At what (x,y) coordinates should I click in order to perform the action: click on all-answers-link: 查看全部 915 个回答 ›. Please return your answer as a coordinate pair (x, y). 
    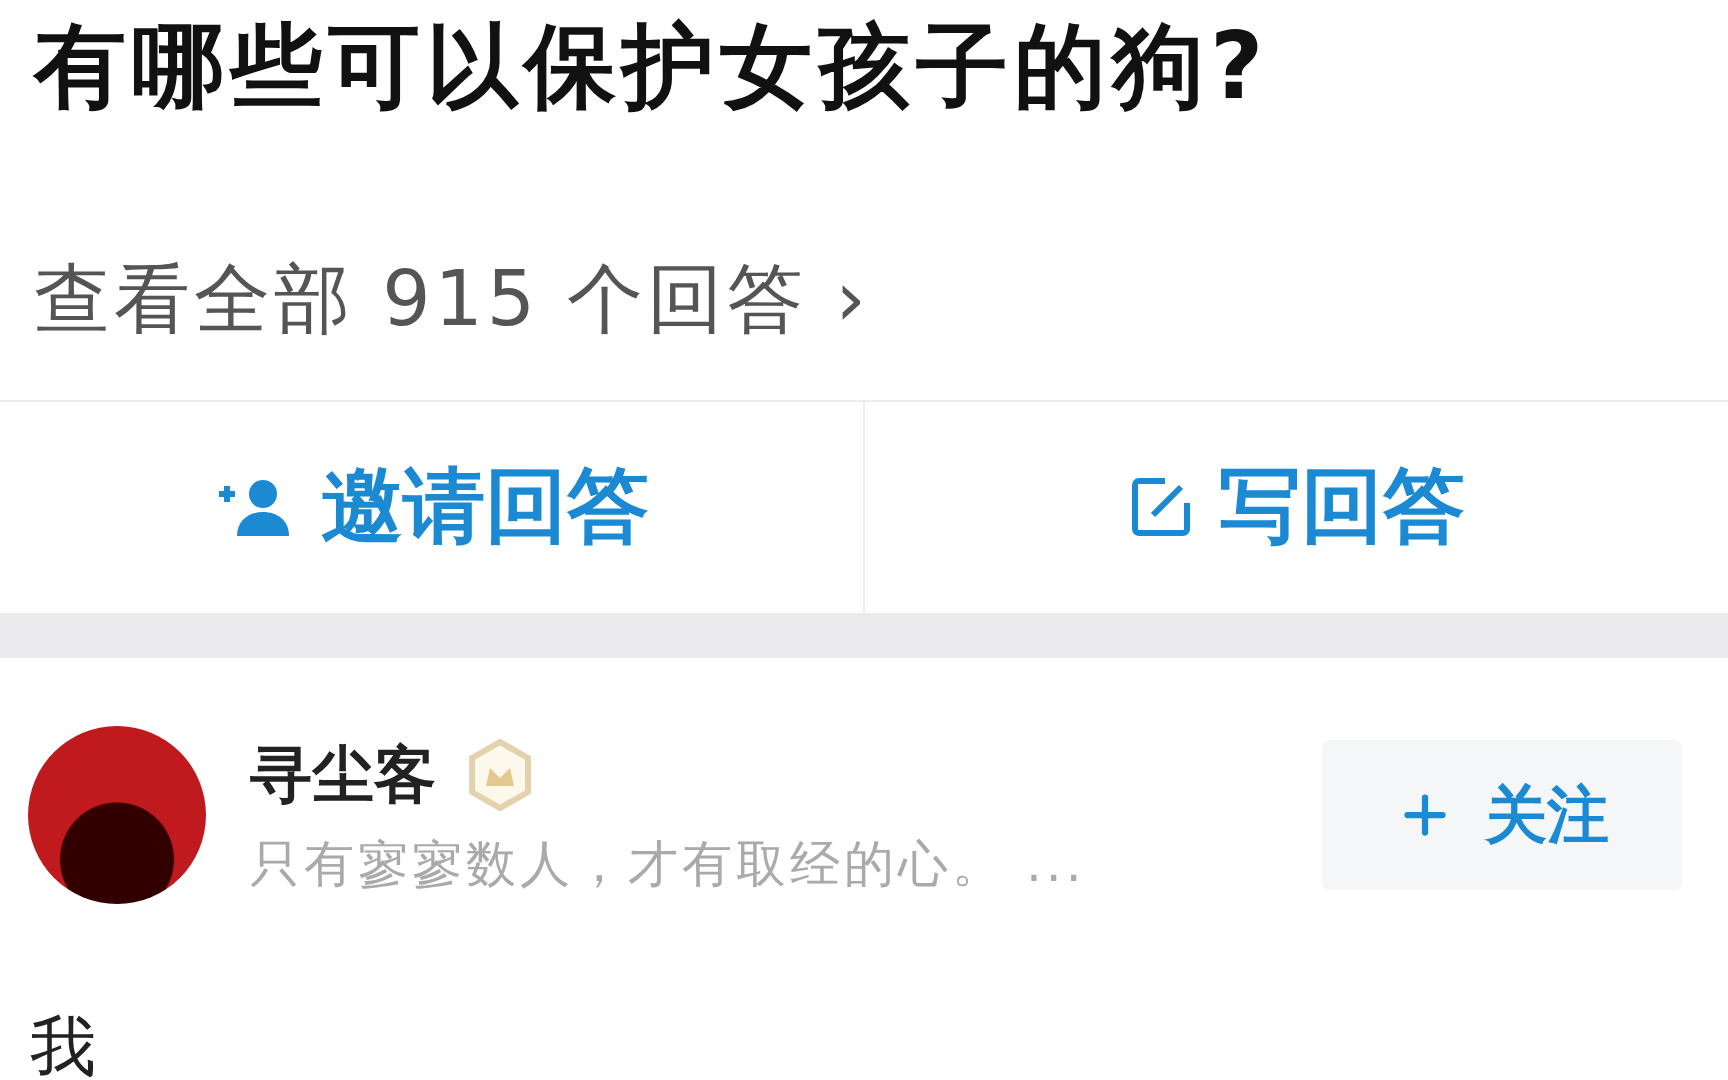
    Looking at the image, I should click on (452, 301).